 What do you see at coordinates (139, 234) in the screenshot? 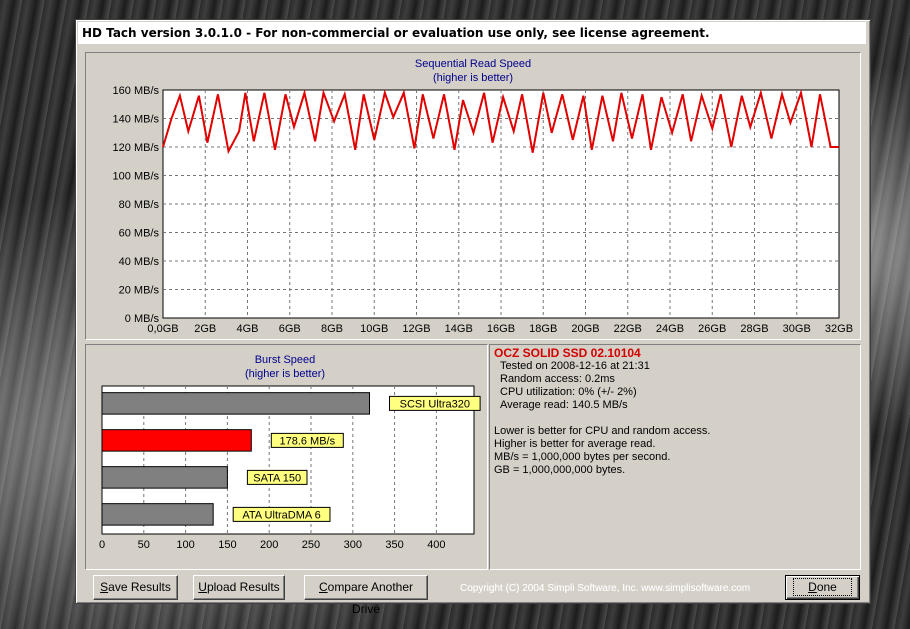
I see `seq-y-tick-label: 60 MB/s` at bounding box center [139, 234].